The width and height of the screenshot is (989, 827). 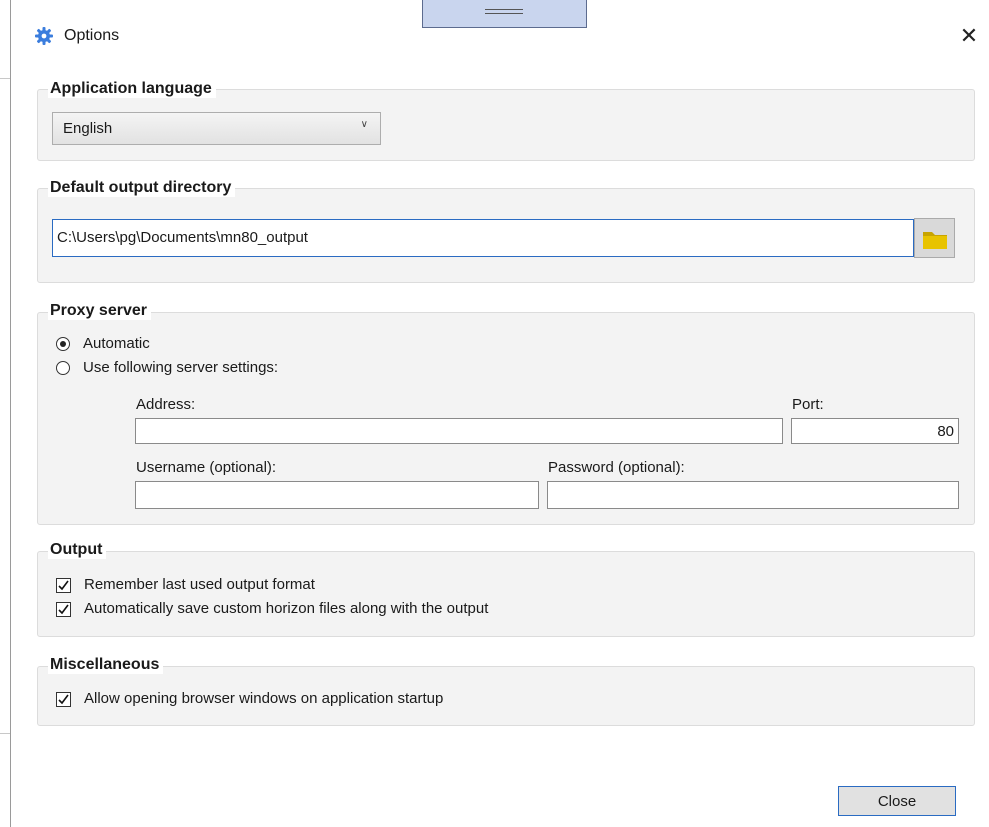 I want to click on folder-icon, so click(x=935, y=240).